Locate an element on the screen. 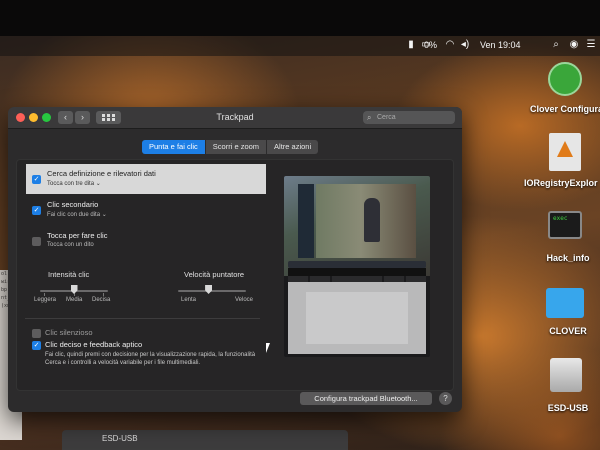 The height and width of the screenshot is (450, 600). pointer-speed-max-label: Veloce is located at coordinates (244, 300).